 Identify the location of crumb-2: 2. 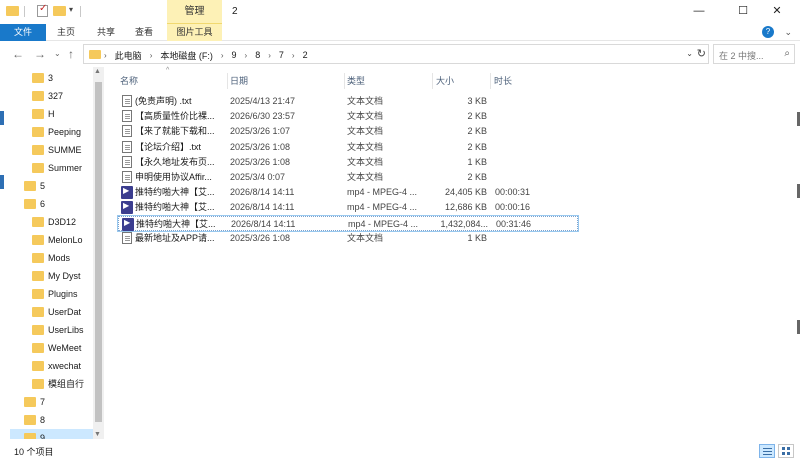
(305, 55).